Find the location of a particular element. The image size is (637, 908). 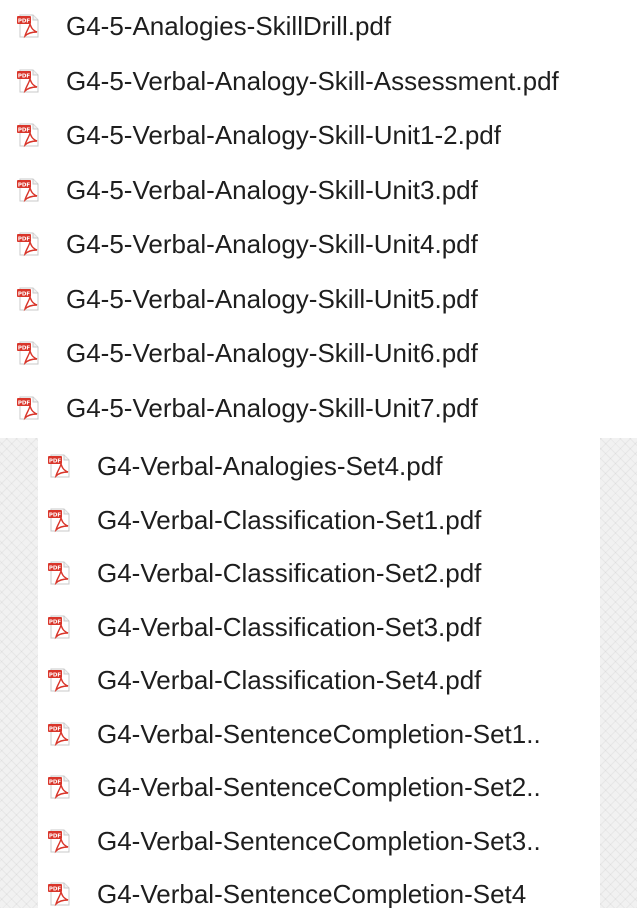

file-name: G4-5-Verbal-Analogy-Skill-Unit5.pdf is located at coordinates (272, 298).